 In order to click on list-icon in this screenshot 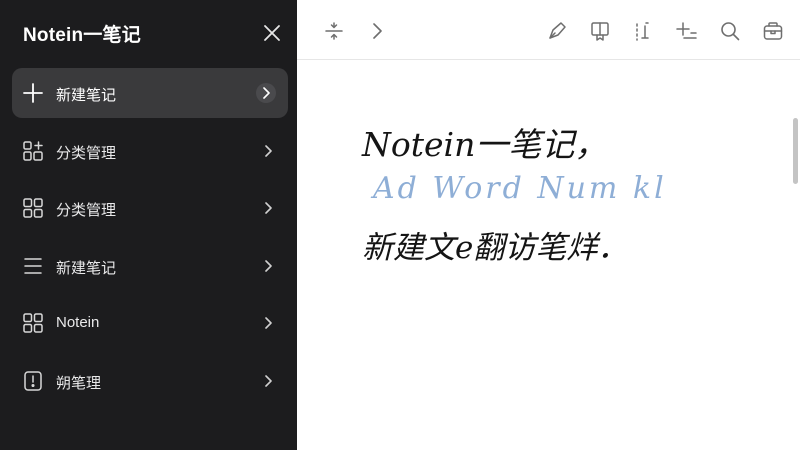, I will do `click(33, 266)`.